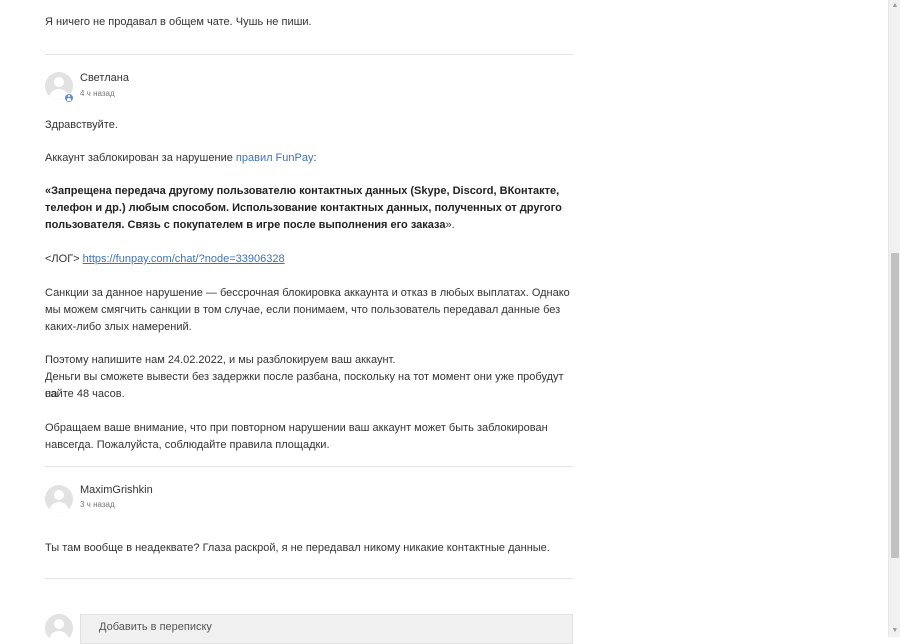 Image resolution: width=900 pixels, height=644 pixels. Describe the element at coordinates (315, 158) in the screenshot. I see `blocked-suffix: :` at that location.